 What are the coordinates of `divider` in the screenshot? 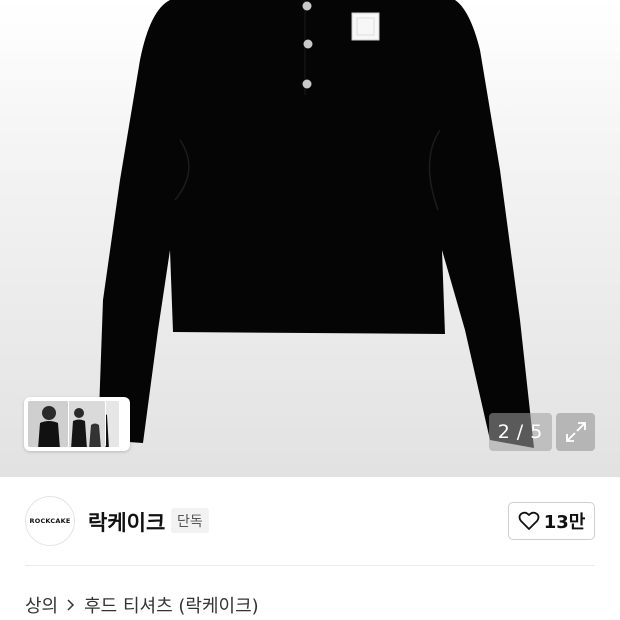 It's located at (310, 565).